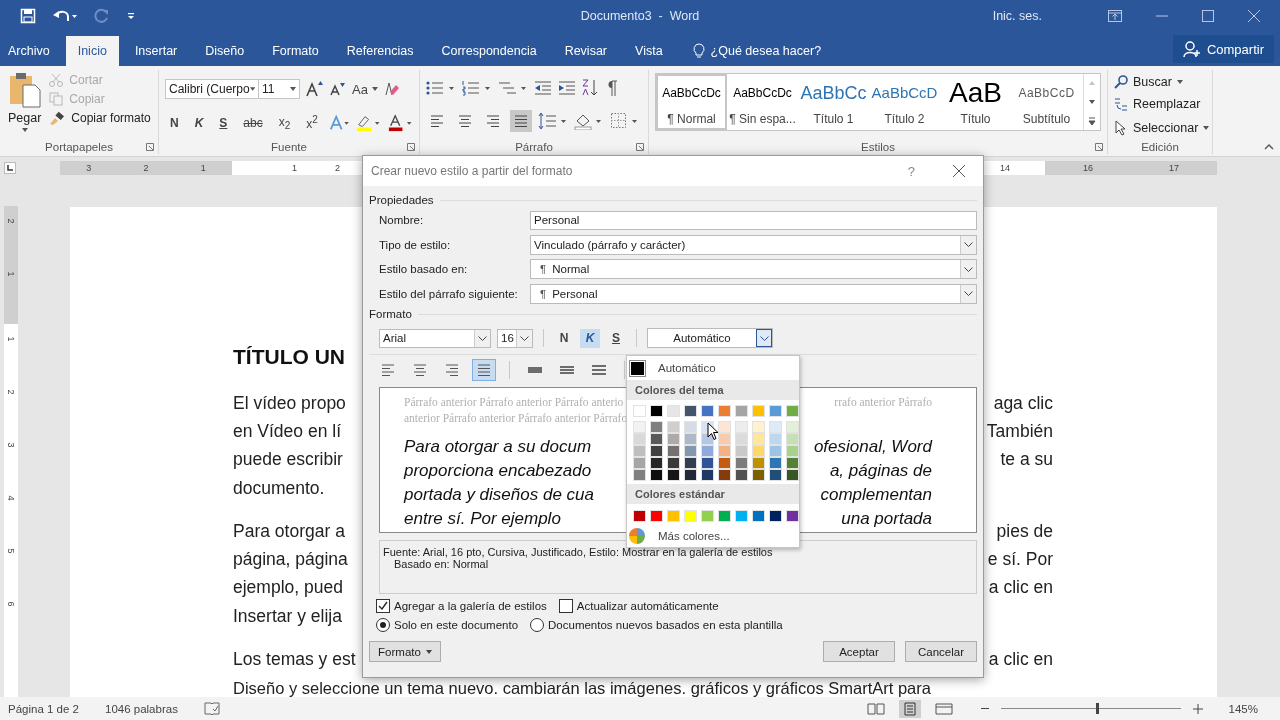 The width and height of the screenshot is (1280, 720). I want to click on ribbon-tab: Insertar, so click(156, 51).